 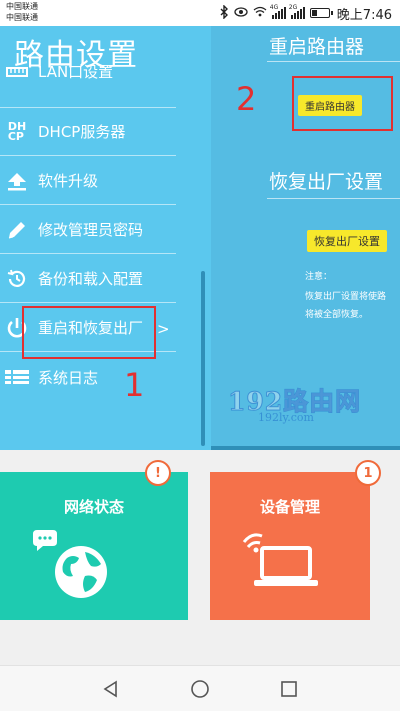 I want to click on notice-label: 注意：, so click(x=319, y=277).